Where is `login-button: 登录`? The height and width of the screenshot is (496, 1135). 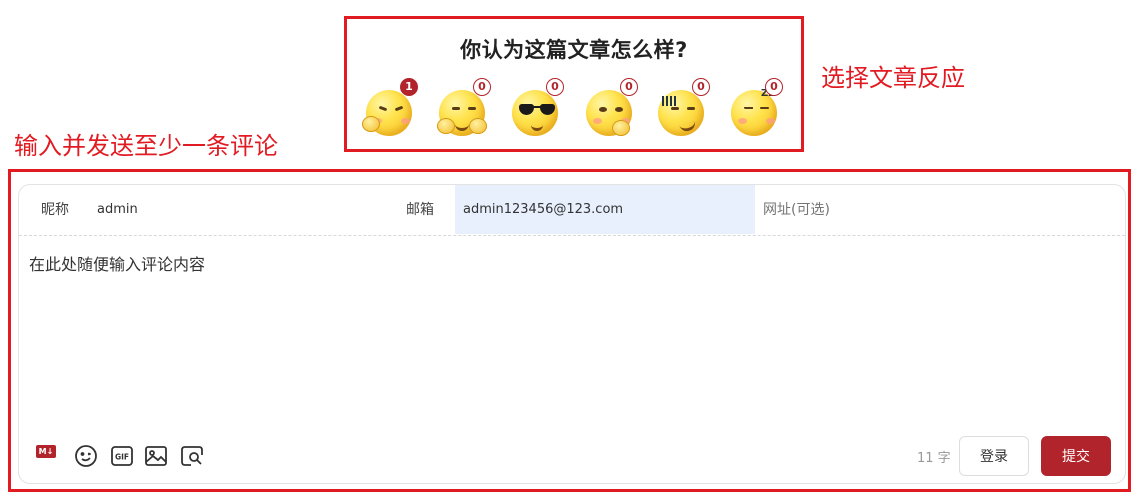 login-button: 登录 is located at coordinates (994, 456).